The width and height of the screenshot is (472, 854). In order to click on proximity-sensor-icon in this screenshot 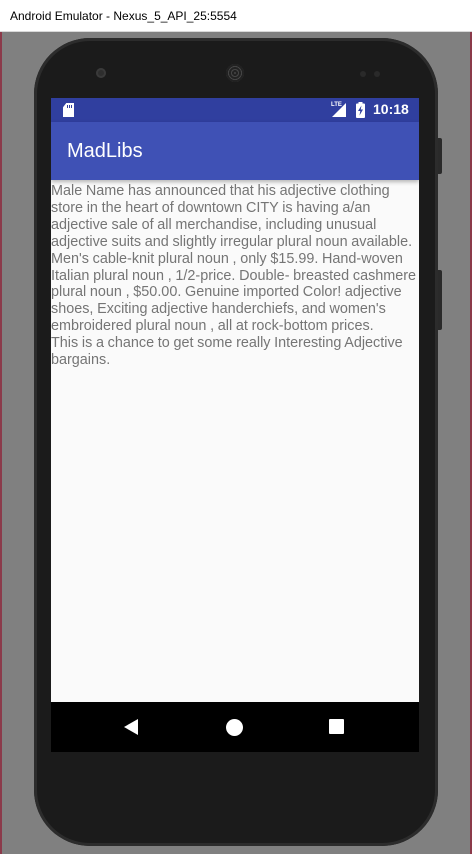, I will do `click(363, 74)`.